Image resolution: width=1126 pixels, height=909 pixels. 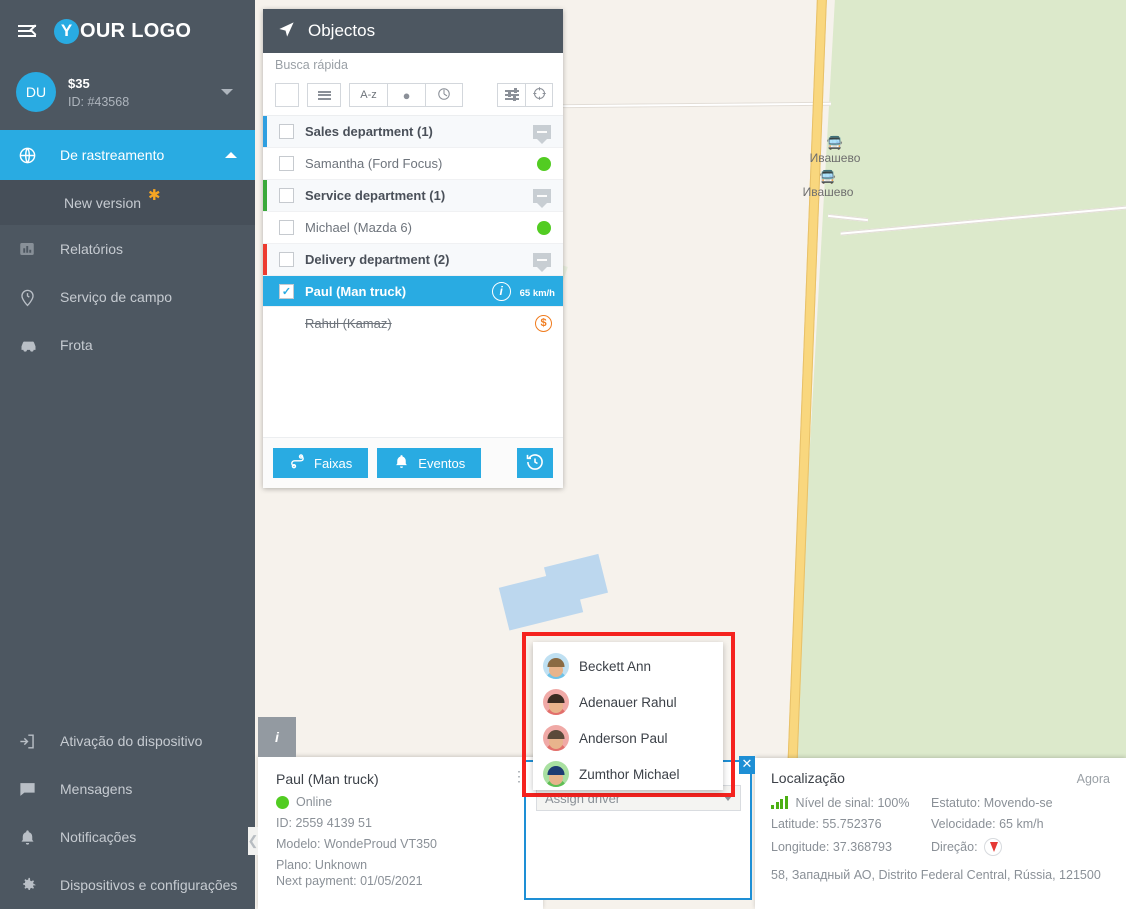 I want to click on objects-list-item-disabled: Rahul (Kamaz) $, so click(x=413, y=323).